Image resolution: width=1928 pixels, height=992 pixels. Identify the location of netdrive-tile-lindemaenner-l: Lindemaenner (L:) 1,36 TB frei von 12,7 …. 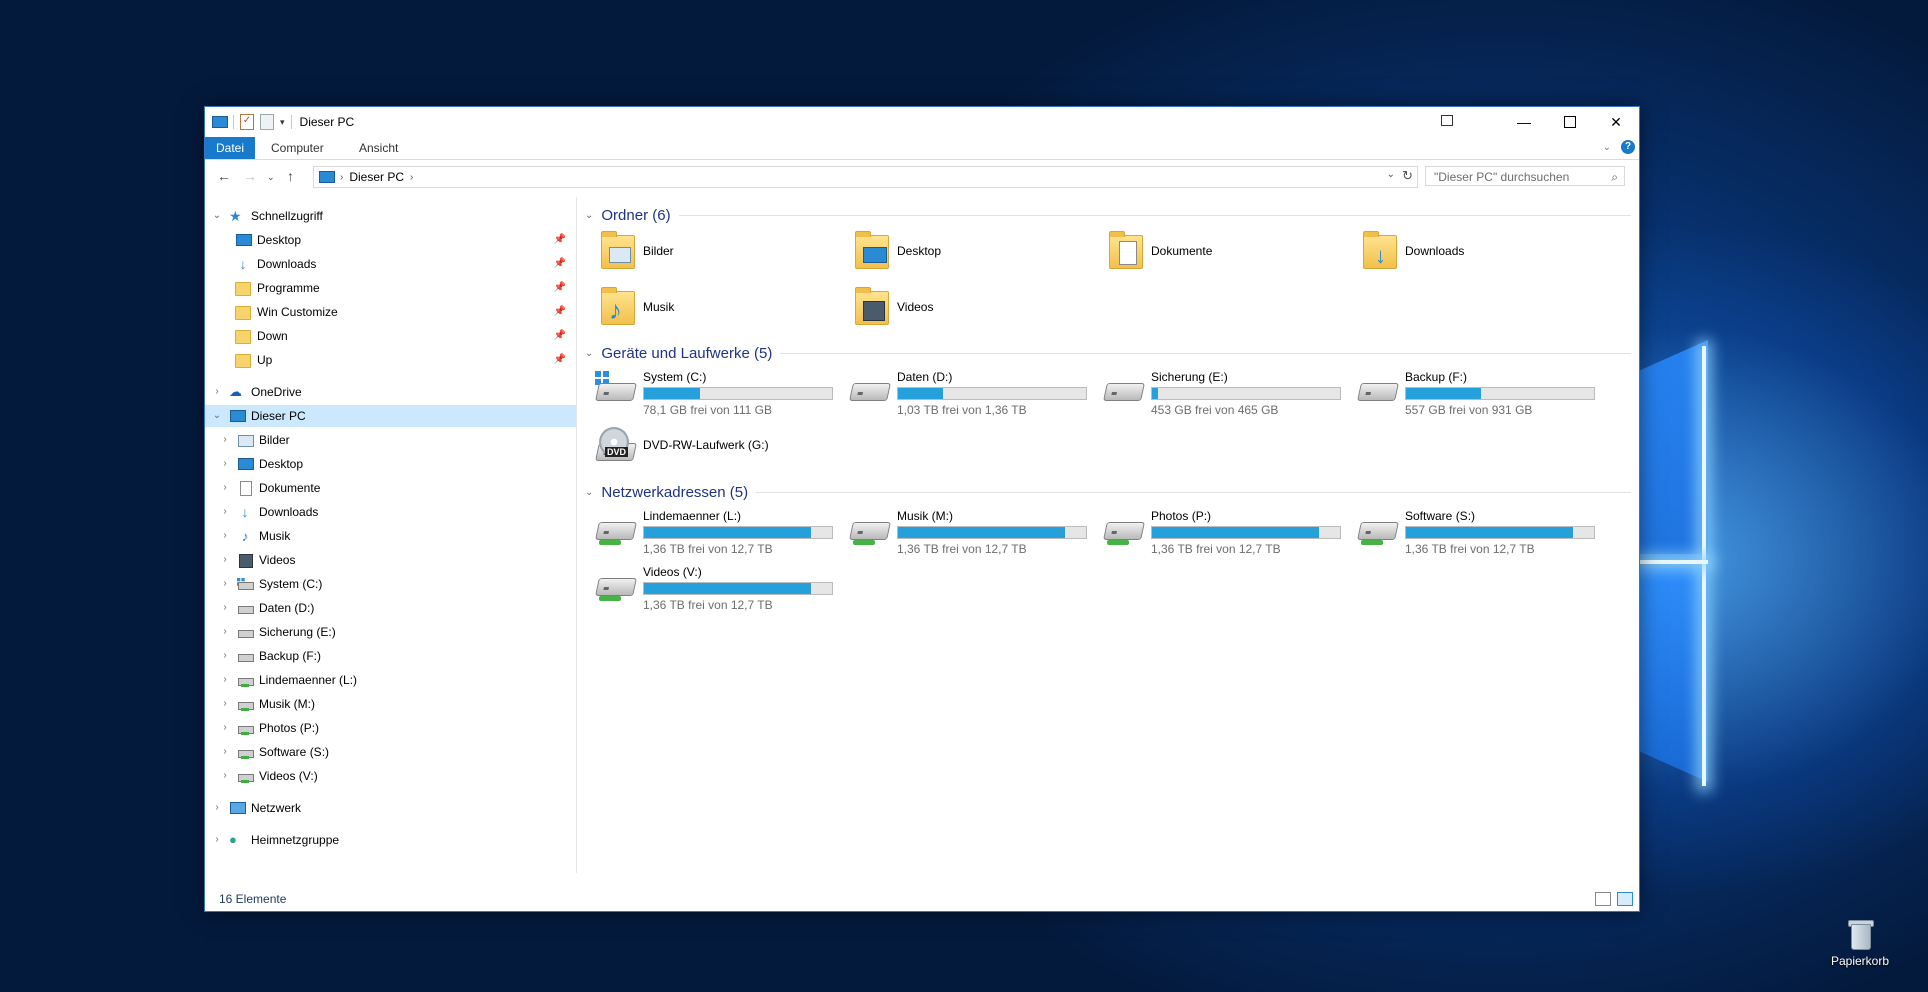
(720, 532).